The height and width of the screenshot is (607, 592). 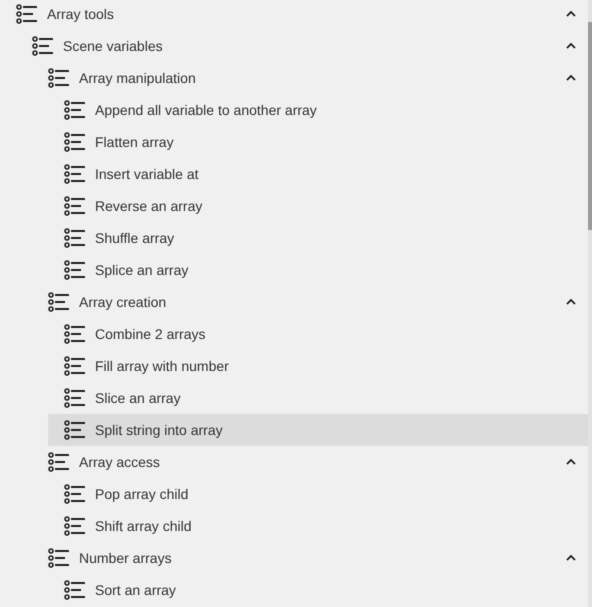 I want to click on tree-item: Reverse an array, so click(x=318, y=206).